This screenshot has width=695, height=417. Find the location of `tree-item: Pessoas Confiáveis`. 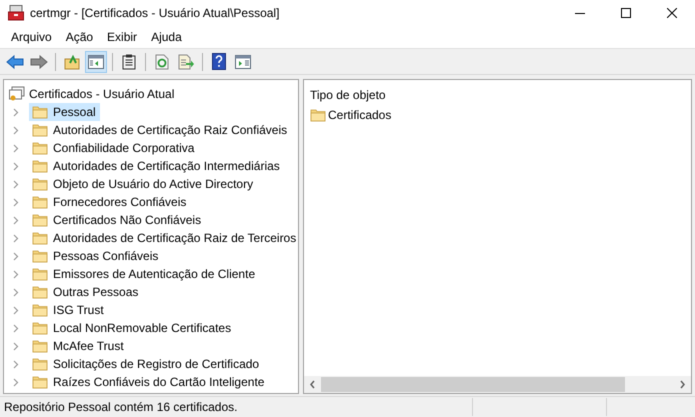

tree-item: Pessoas Confiáveis is located at coordinates (95, 256).